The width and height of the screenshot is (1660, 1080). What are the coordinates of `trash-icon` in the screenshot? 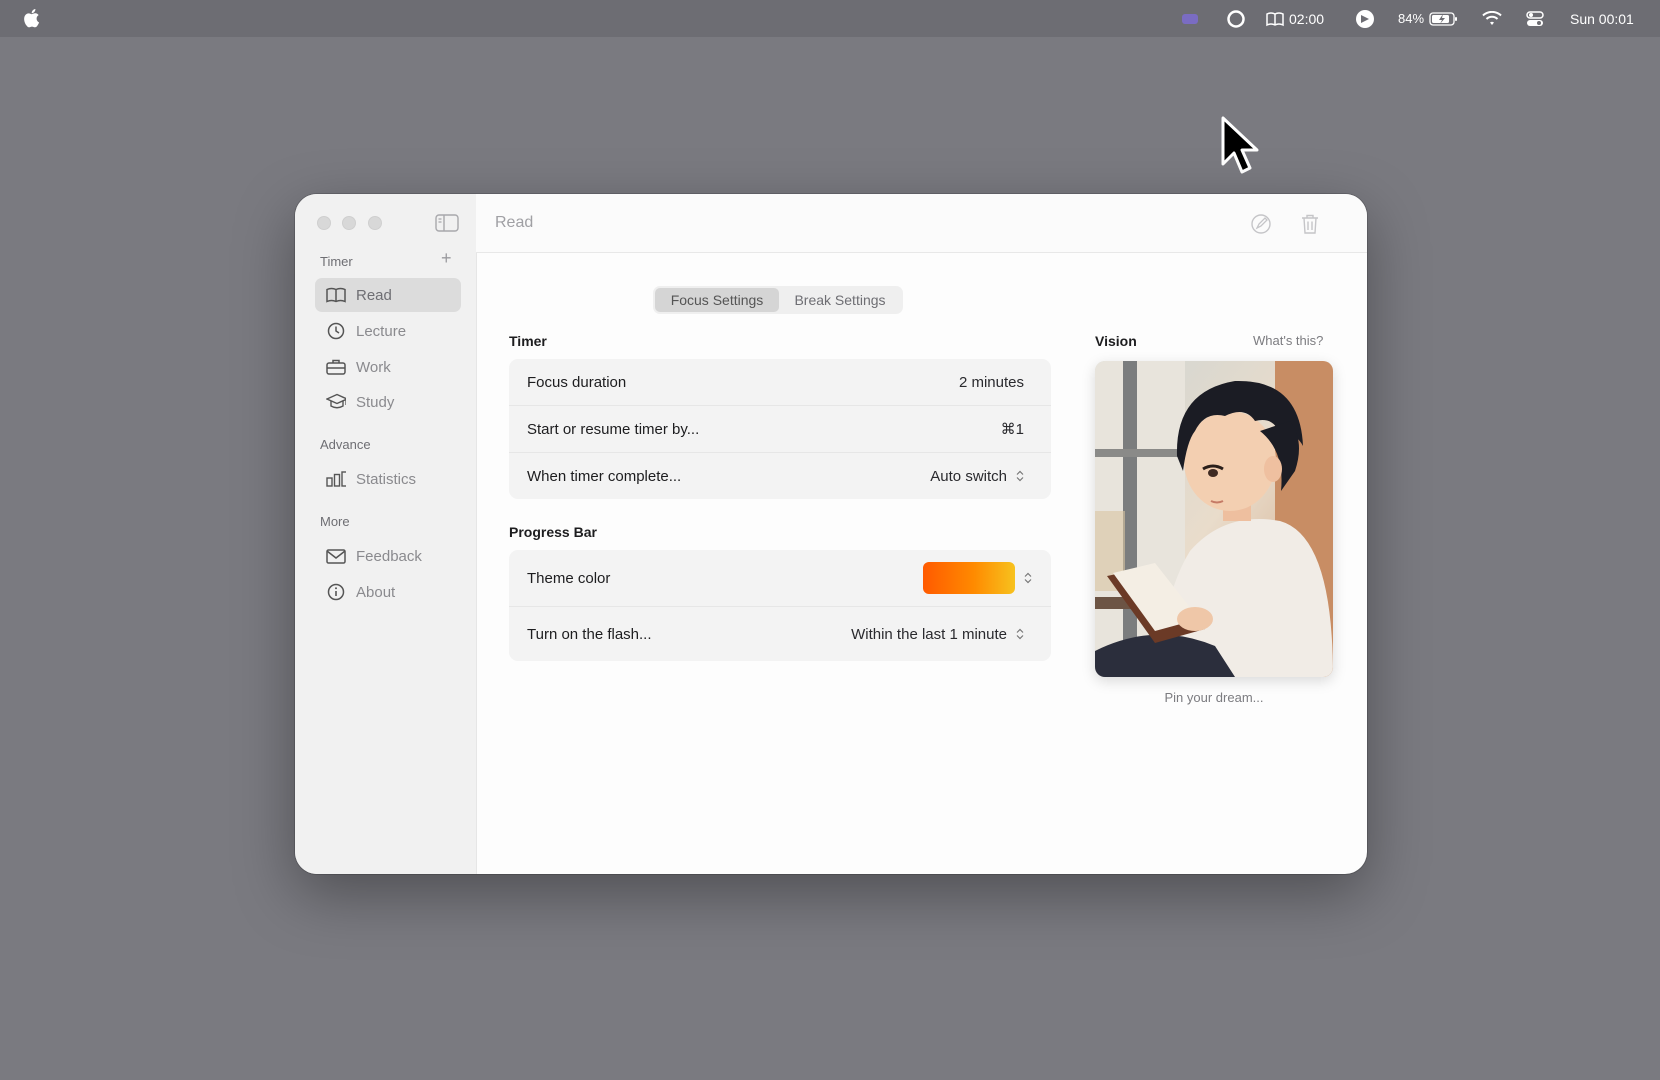 It's located at (1310, 224).